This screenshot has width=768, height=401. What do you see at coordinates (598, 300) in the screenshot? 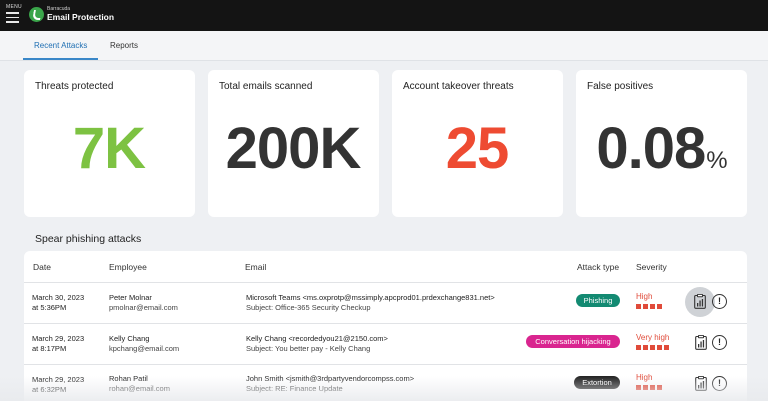
I see `attack-type-badge: Phishing` at bounding box center [598, 300].